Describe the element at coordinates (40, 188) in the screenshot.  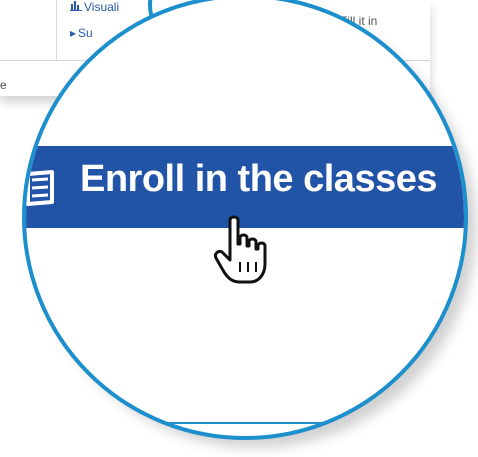
I see `book-icon` at that location.